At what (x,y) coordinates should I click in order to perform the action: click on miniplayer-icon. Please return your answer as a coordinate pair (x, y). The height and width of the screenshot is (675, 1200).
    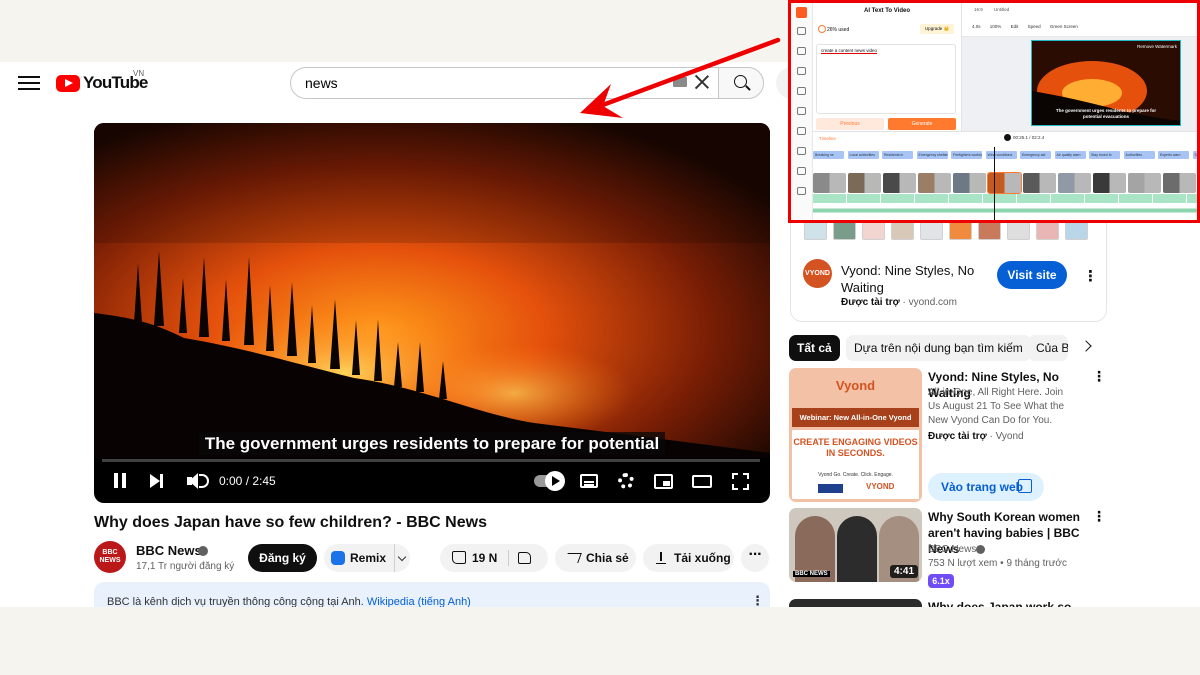
    Looking at the image, I should click on (663, 481).